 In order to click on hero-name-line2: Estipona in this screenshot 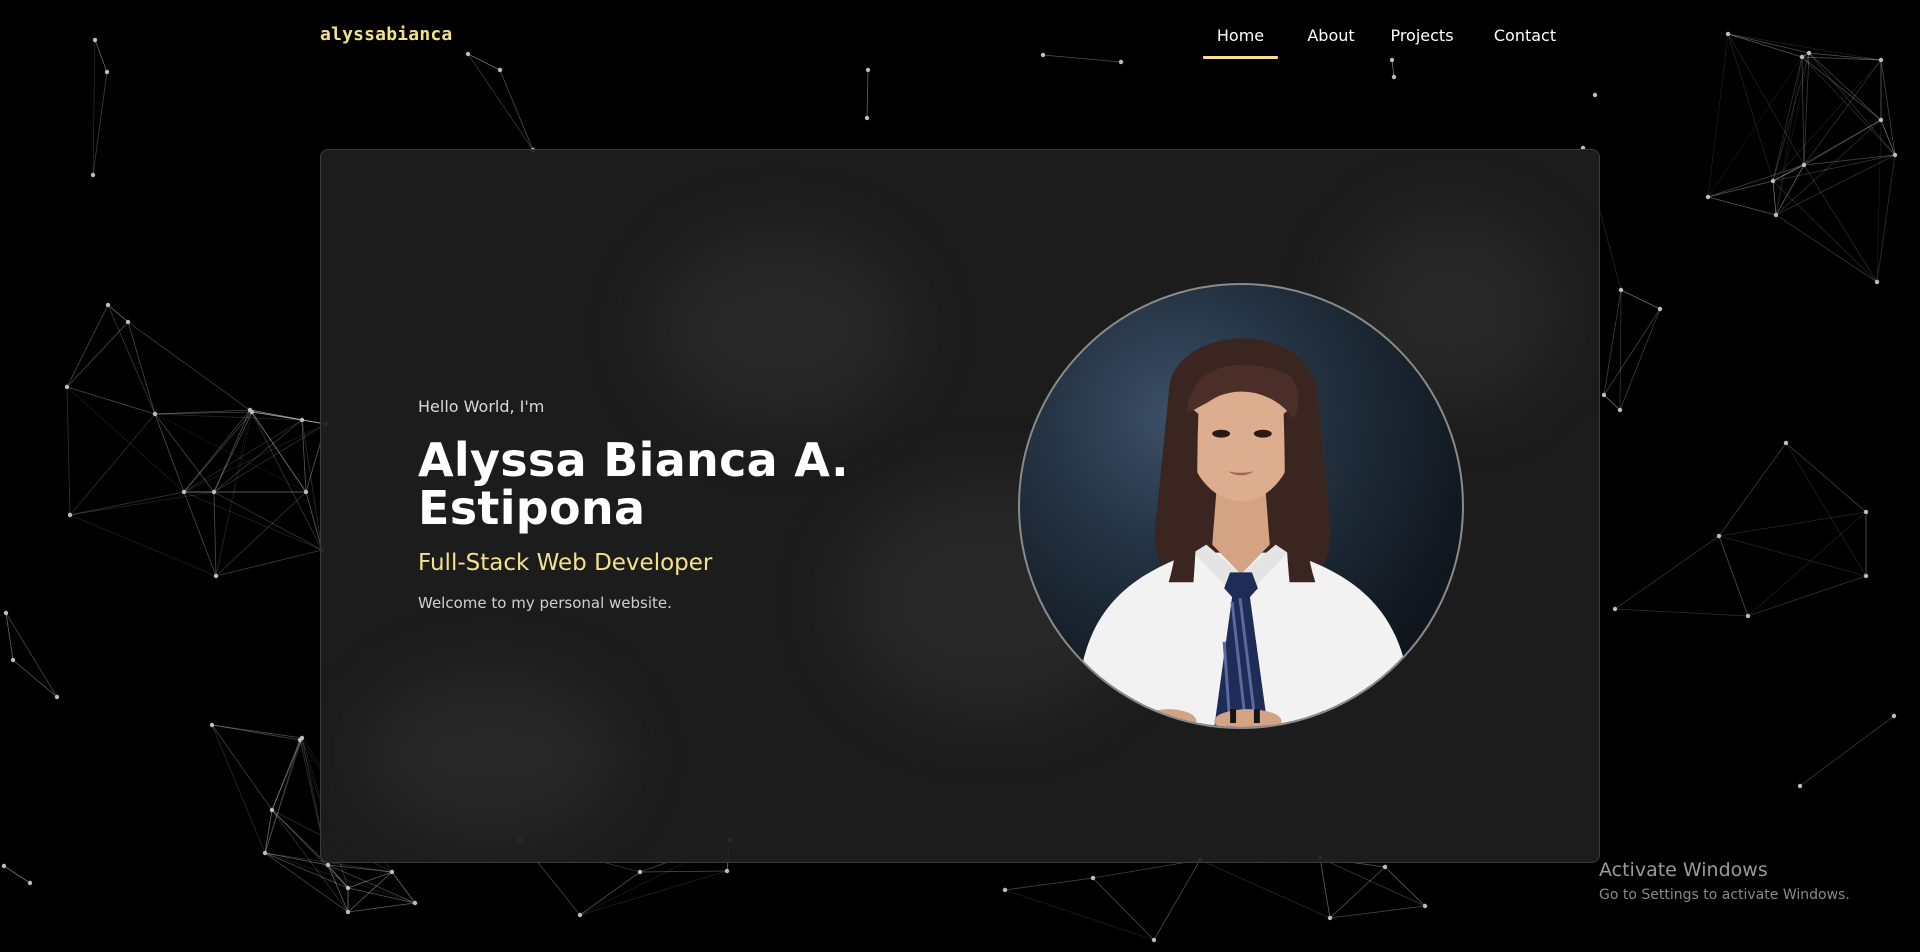, I will do `click(532, 508)`.